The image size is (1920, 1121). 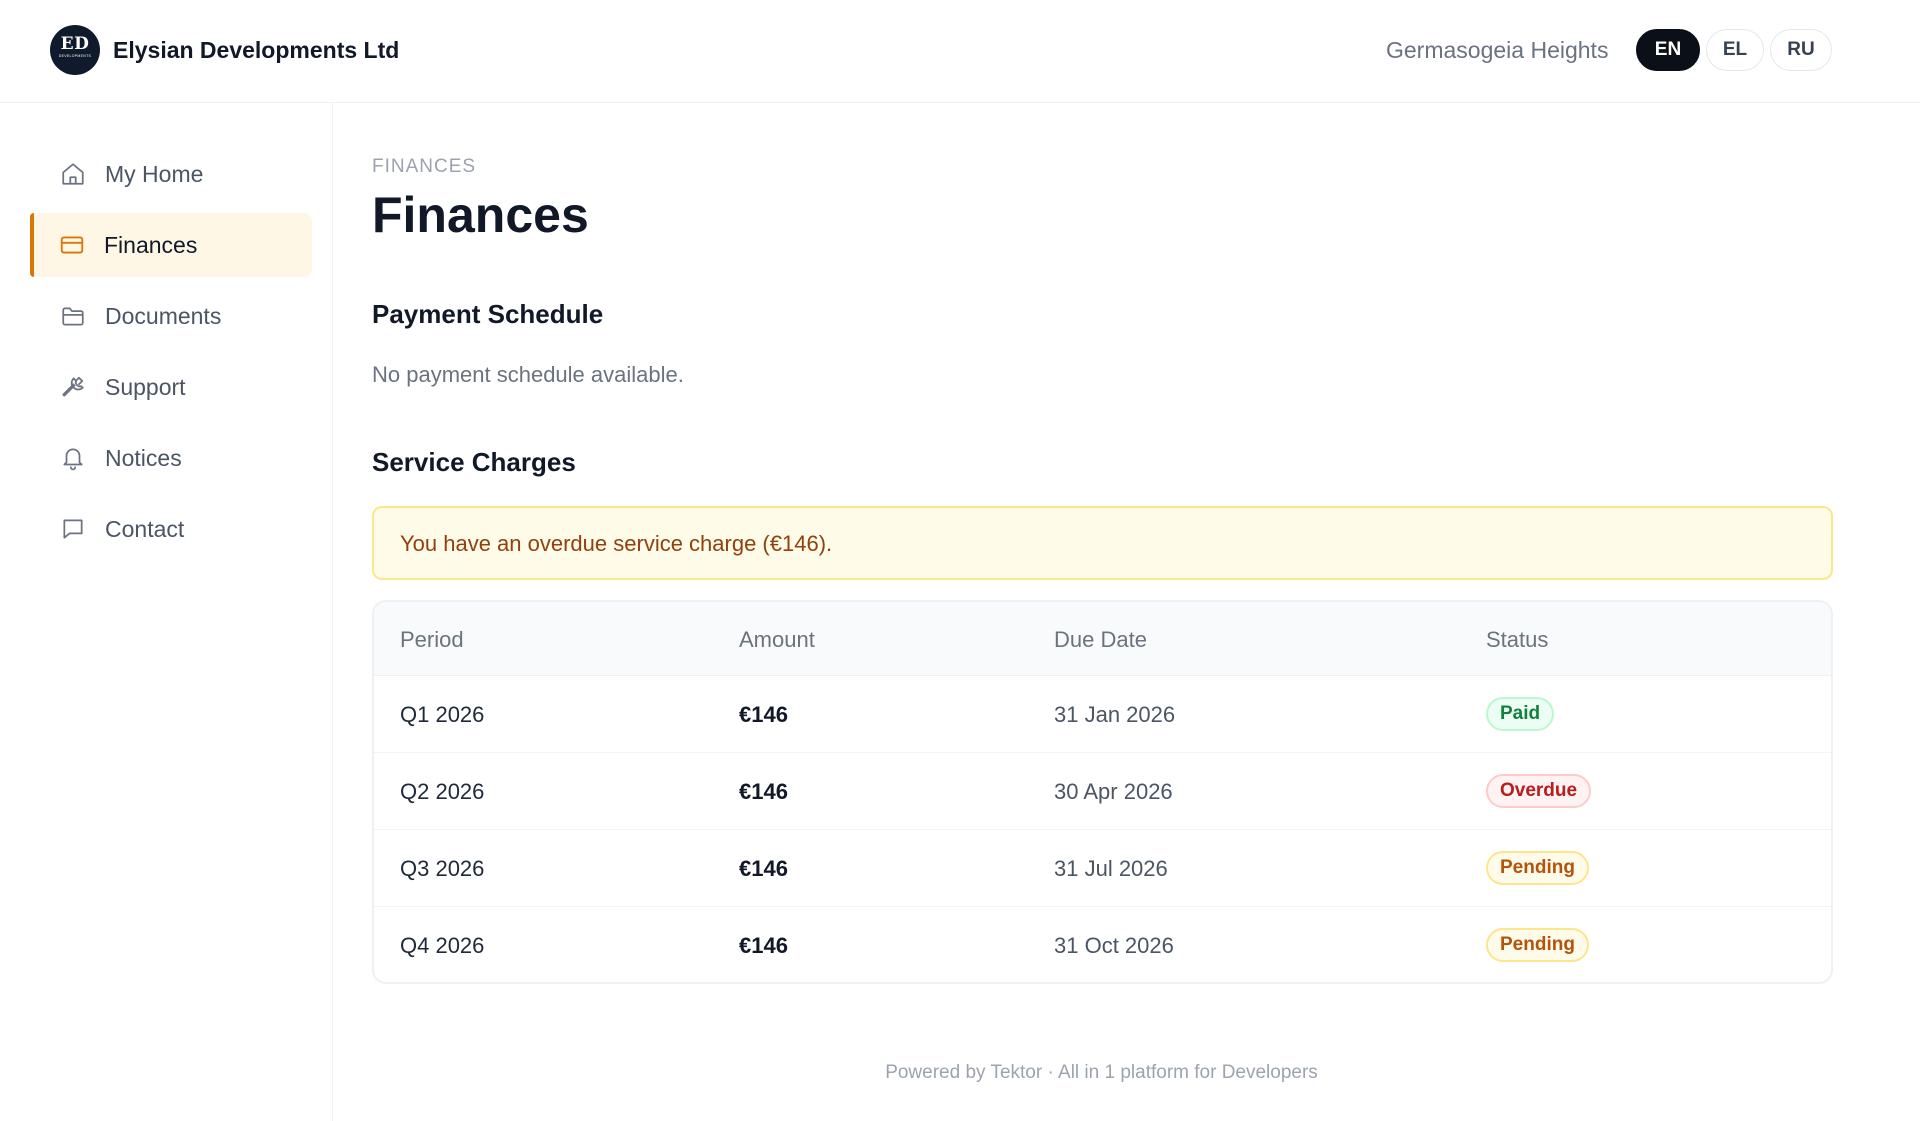 What do you see at coordinates (1497, 50) in the screenshot?
I see `project-name: Germasogeia Heights` at bounding box center [1497, 50].